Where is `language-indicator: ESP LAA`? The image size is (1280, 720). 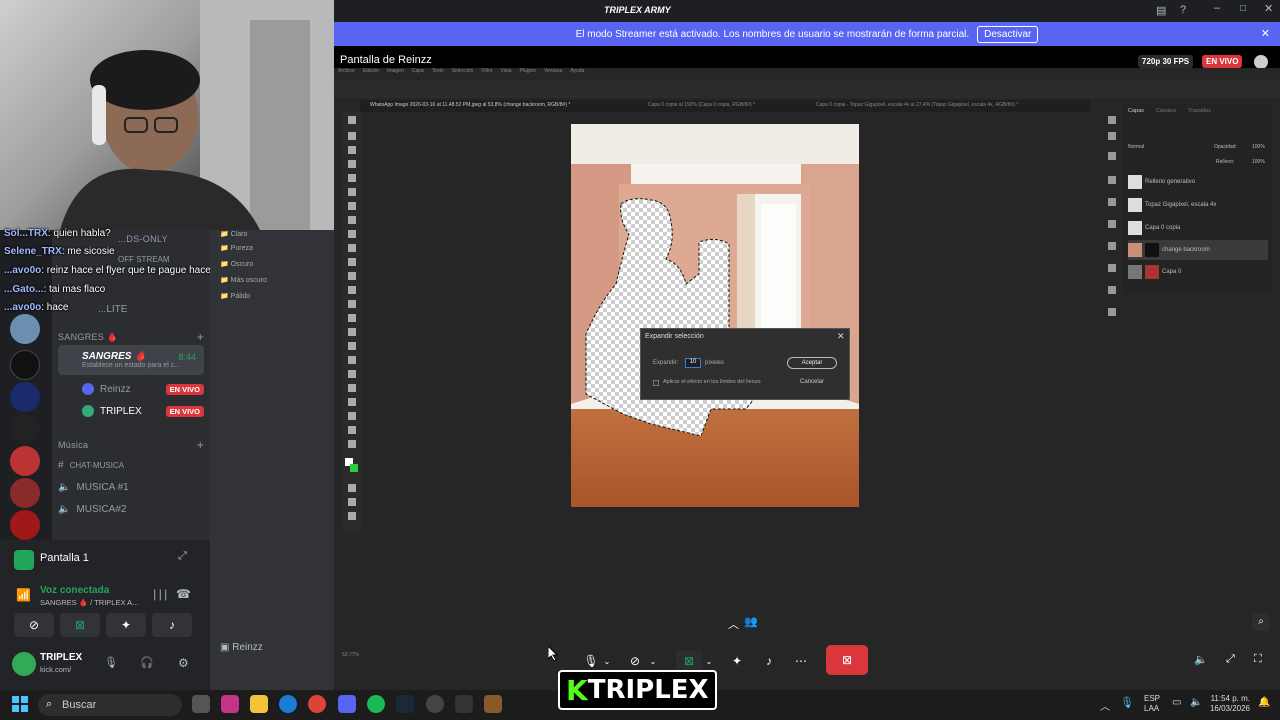 language-indicator: ESP LAA is located at coordinates (1152, 704).